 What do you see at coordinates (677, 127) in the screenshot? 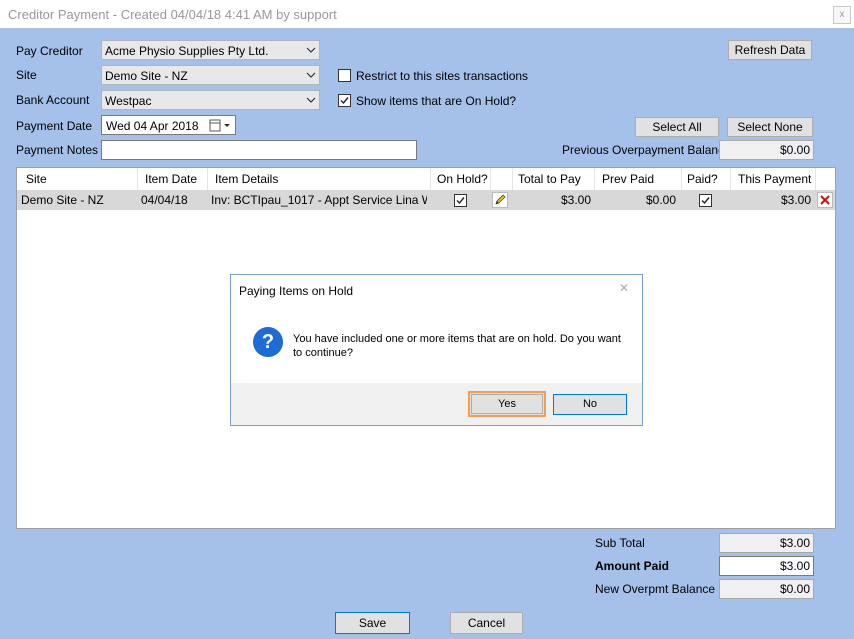
I see `select-all-button: Select All` at bounding box center [677, 127].